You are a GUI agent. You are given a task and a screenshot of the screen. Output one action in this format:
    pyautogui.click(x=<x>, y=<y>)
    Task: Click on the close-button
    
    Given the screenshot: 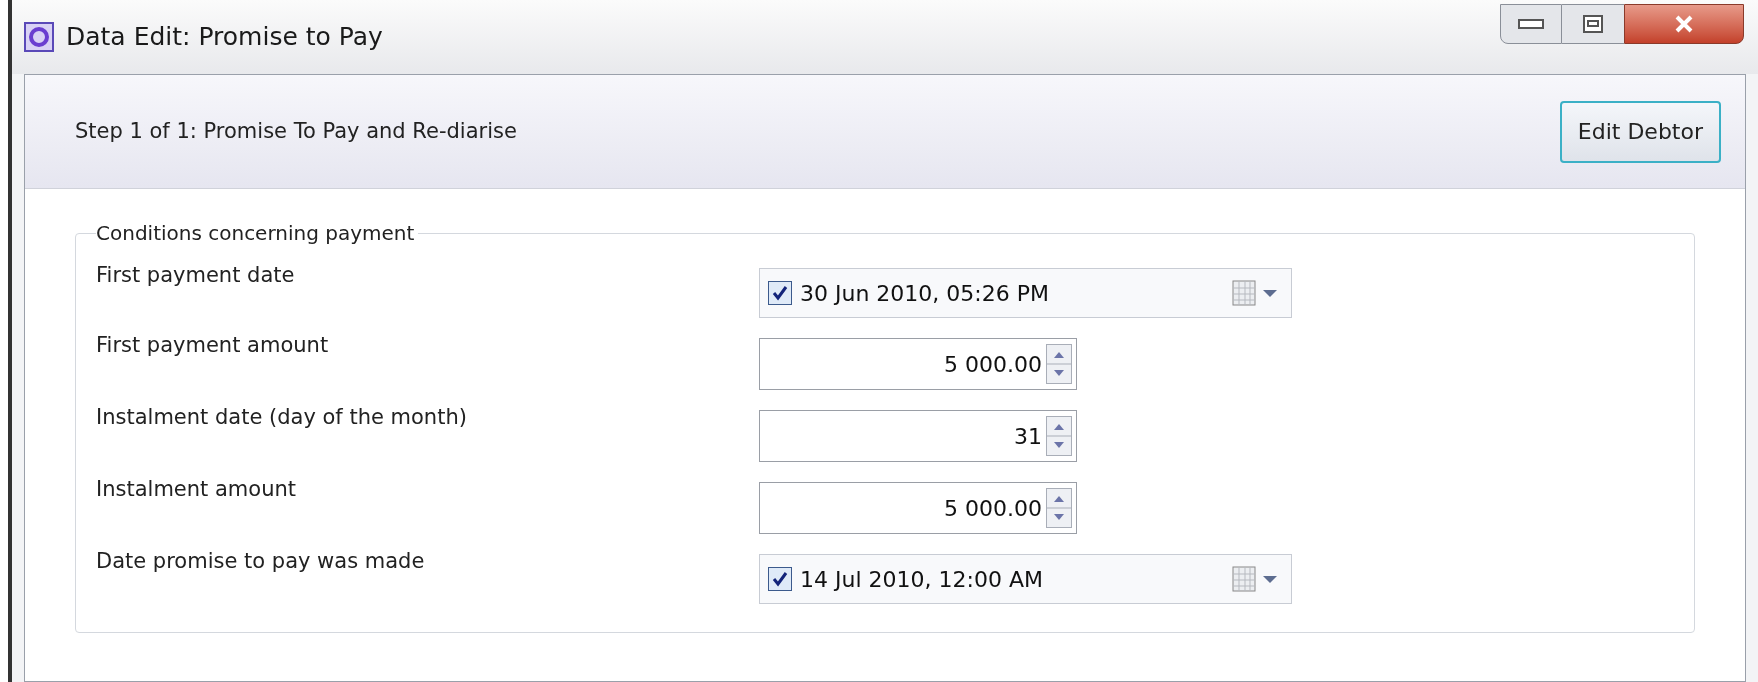 What is the action you would take?
    pyautogui.click(x=1684, y=24)
    